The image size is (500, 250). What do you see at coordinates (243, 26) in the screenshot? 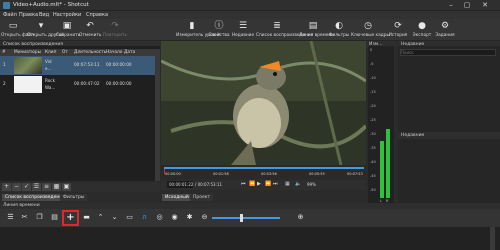
I see `recent-icon: ☰` at bounding box center [243, 26].